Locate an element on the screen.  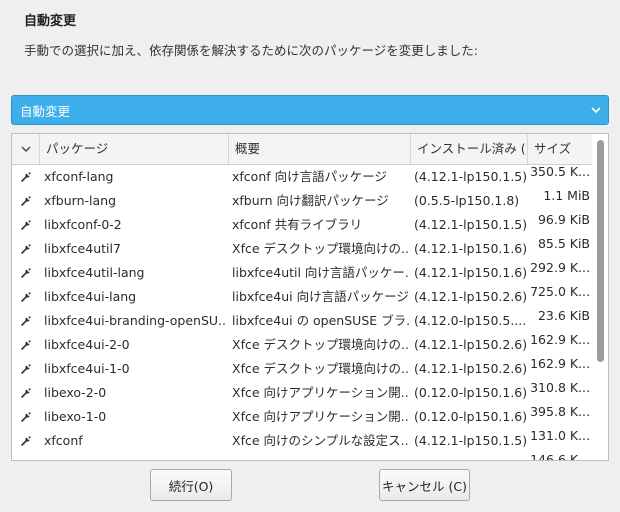
package-summary: xfconf 共有ライブラリ is located at coordinates (297, 224).